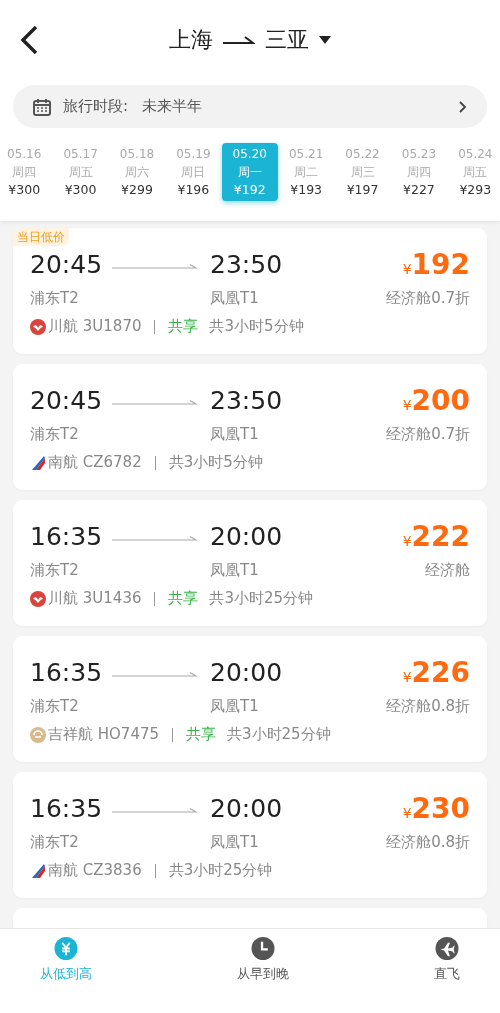  I want to click on flight-card: 16:35 20:00 ¥222 浦东T2 凤凰T1 经济舱 川航 3U1436 共享 共3小时25分钟, so click(250, 563).